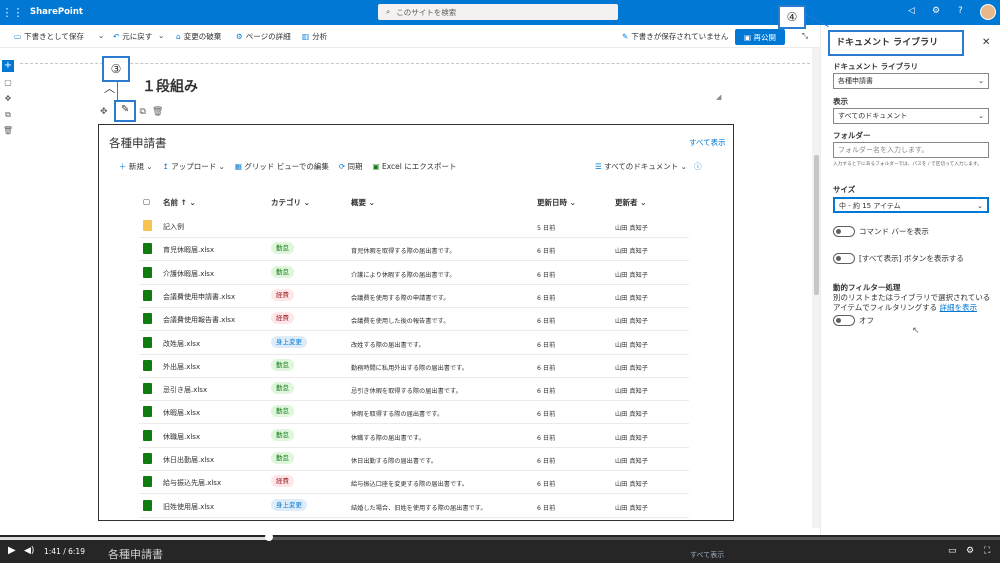 The height and width of the screenshot is (563, 1000). Describe the element at coordinates (414, 226) in the screenshot. I see `table-row: 記入例 5 日前 山田 真知子` at that location.